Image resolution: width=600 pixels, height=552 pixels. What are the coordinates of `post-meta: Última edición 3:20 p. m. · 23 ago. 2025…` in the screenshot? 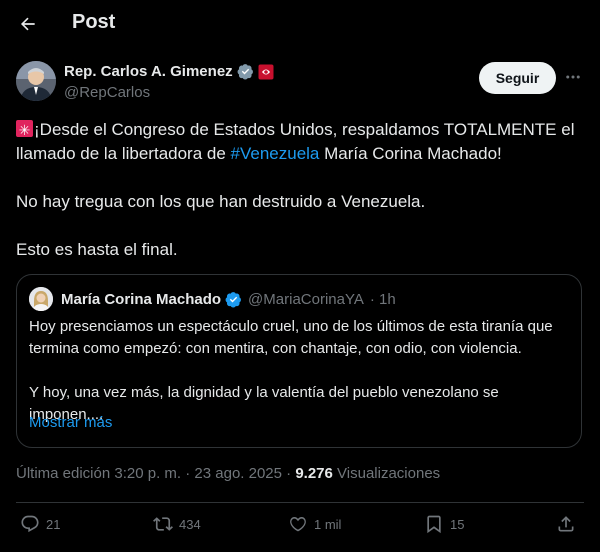 It's located at (228, 473).